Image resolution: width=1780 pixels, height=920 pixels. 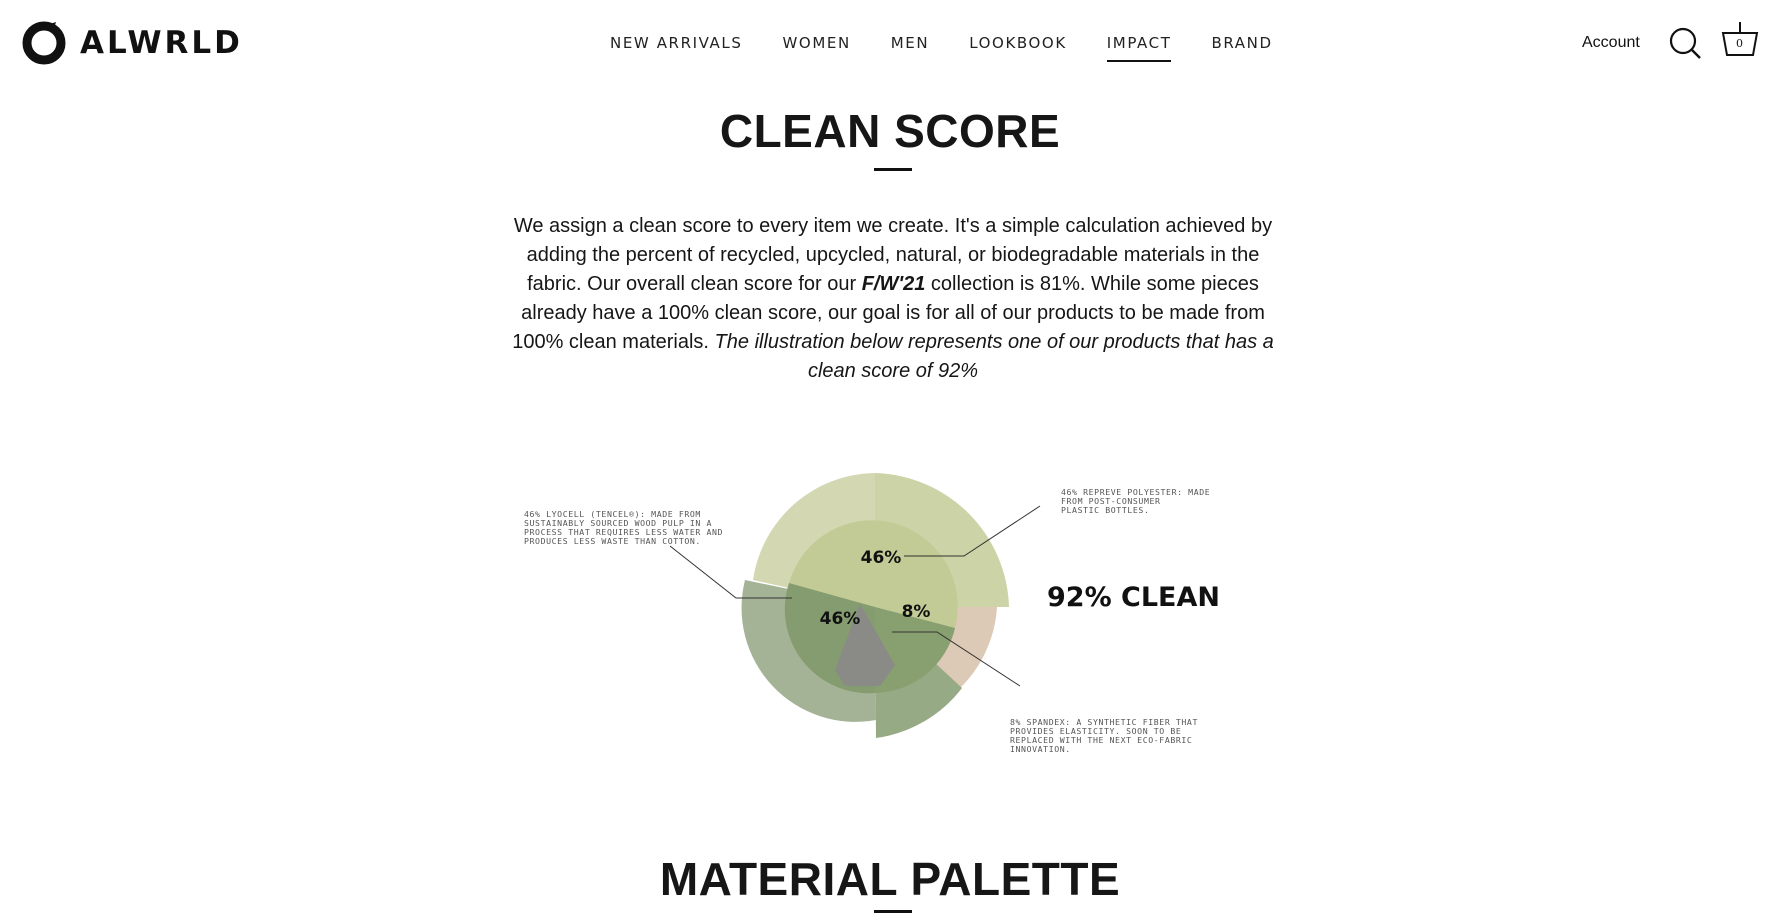 I want to click on logo-ring-icon, so click(x=44, y=43).